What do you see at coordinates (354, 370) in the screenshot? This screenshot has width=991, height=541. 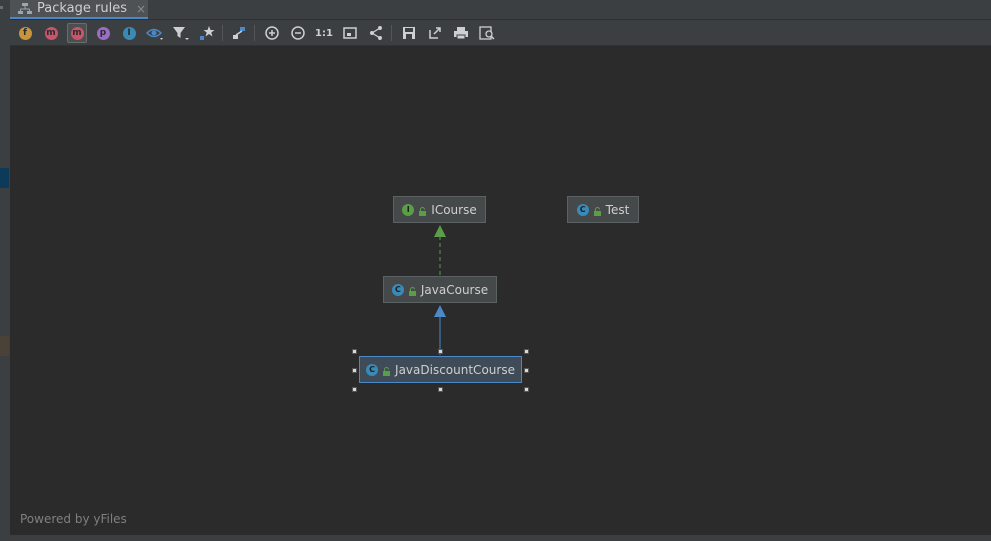 I see `resize-handle-w` at bounding box center [354, 370].